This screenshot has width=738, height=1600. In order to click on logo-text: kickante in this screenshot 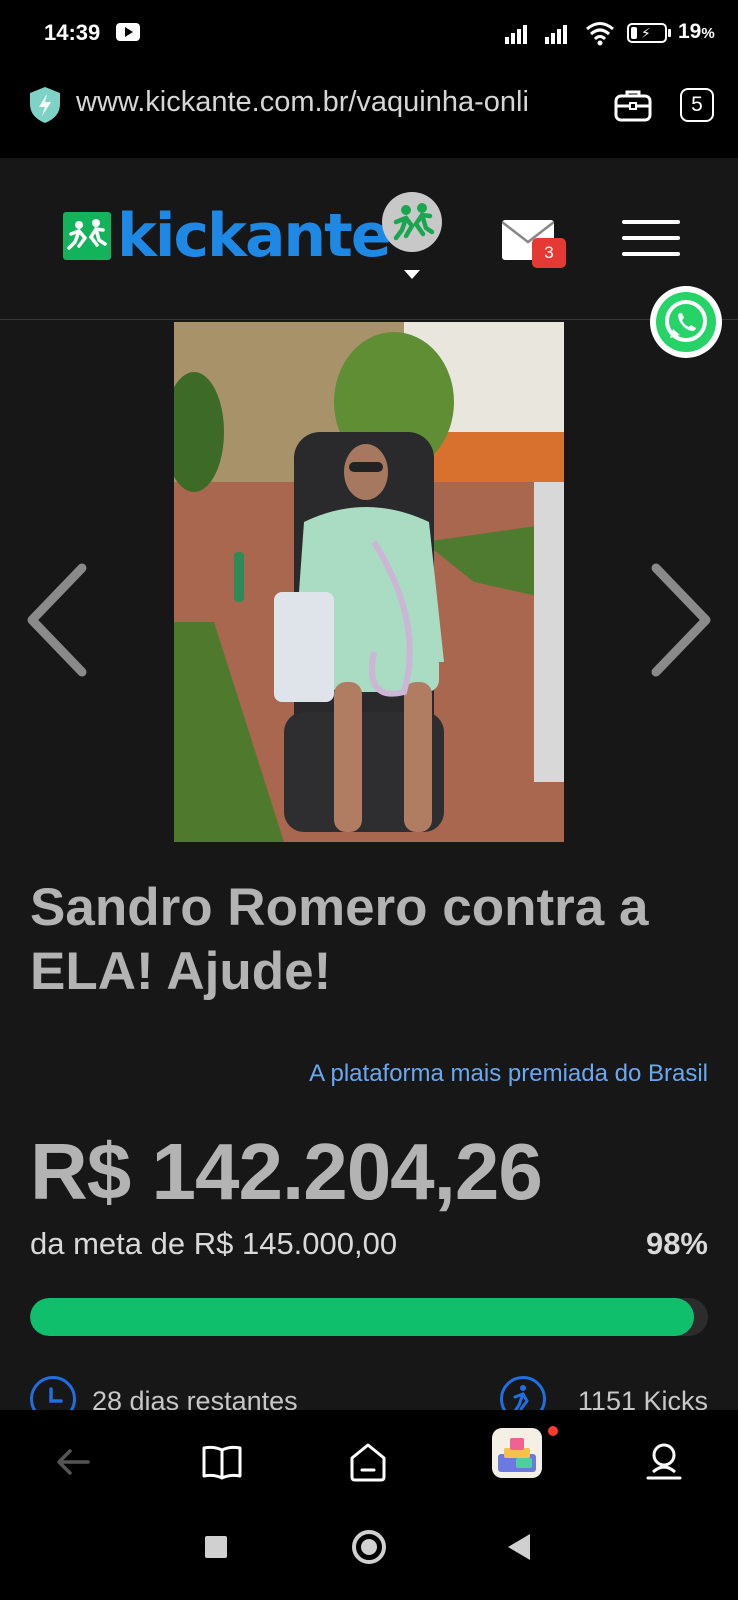, I will do `click(254, 236)`.